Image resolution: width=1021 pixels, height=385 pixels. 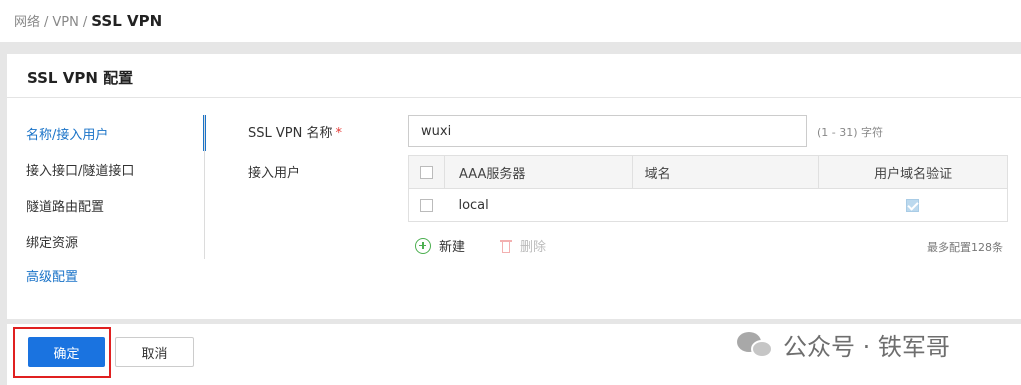 I want to click on confirm-button: 确定, so click(x=66, y=352).